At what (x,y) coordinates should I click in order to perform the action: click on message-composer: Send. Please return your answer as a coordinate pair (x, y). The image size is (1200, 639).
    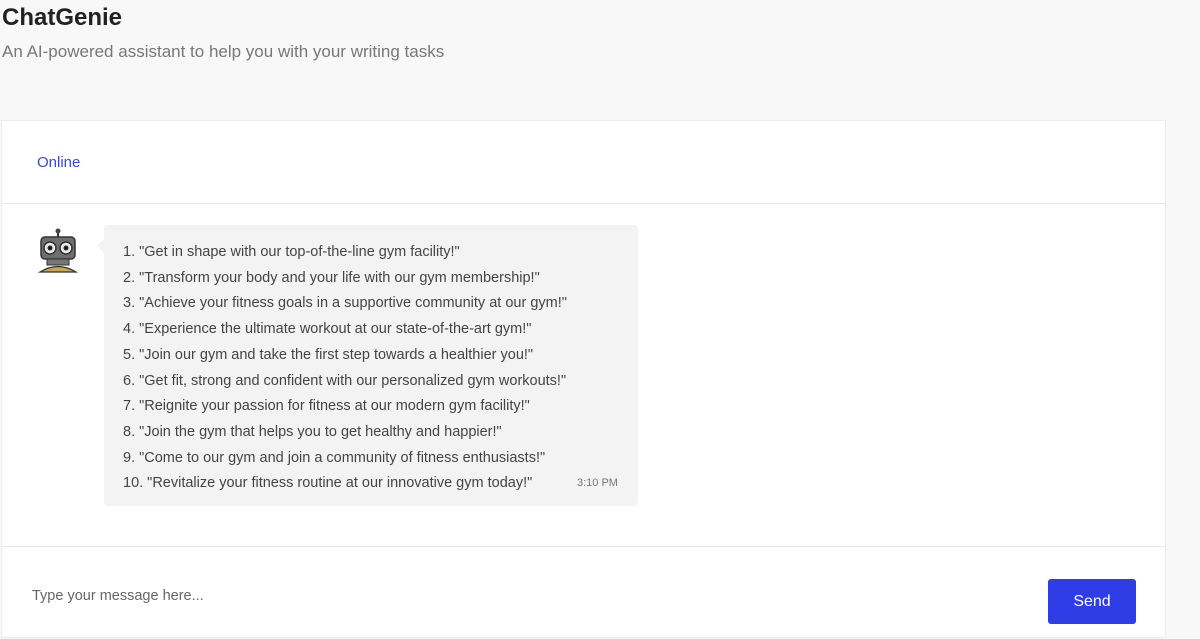
    Looking at the image, I should click on (583, 593).